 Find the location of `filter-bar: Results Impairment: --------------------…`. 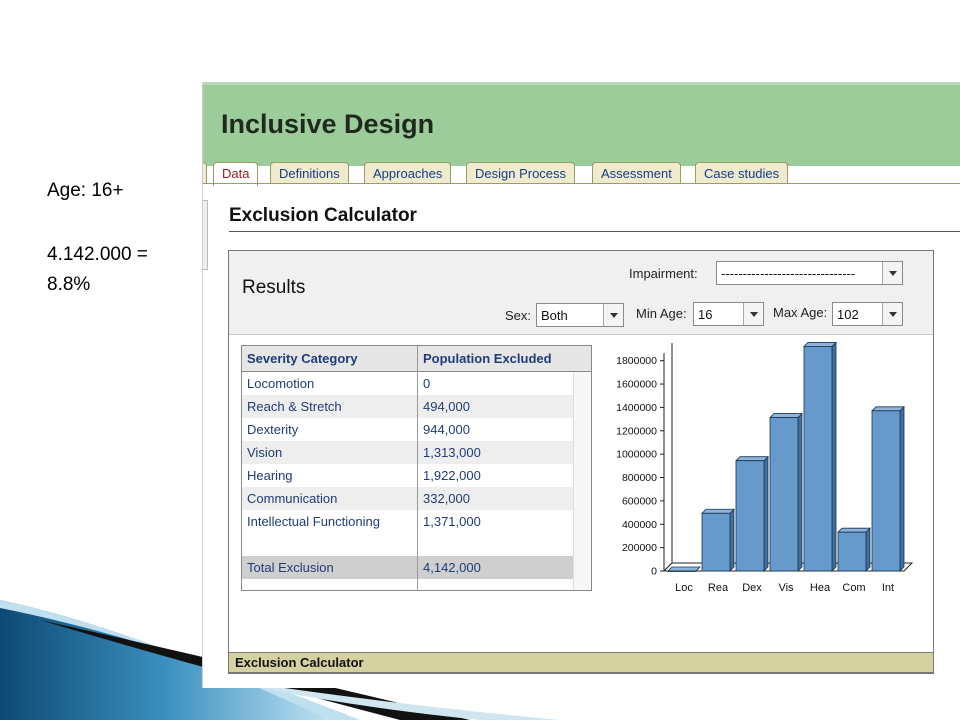

filter-bar: Results Impairment: --------------------… is located at coordinates (581, 293).